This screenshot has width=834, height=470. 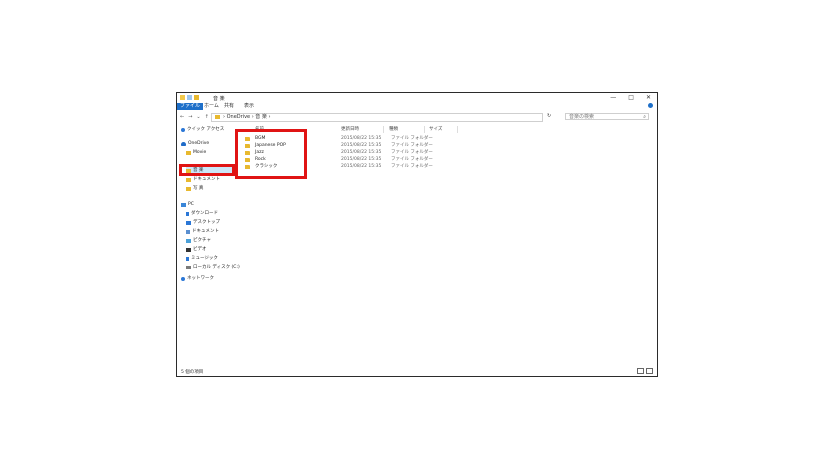 I want to click on tab-share: 共有, so click(x=229, y=106).